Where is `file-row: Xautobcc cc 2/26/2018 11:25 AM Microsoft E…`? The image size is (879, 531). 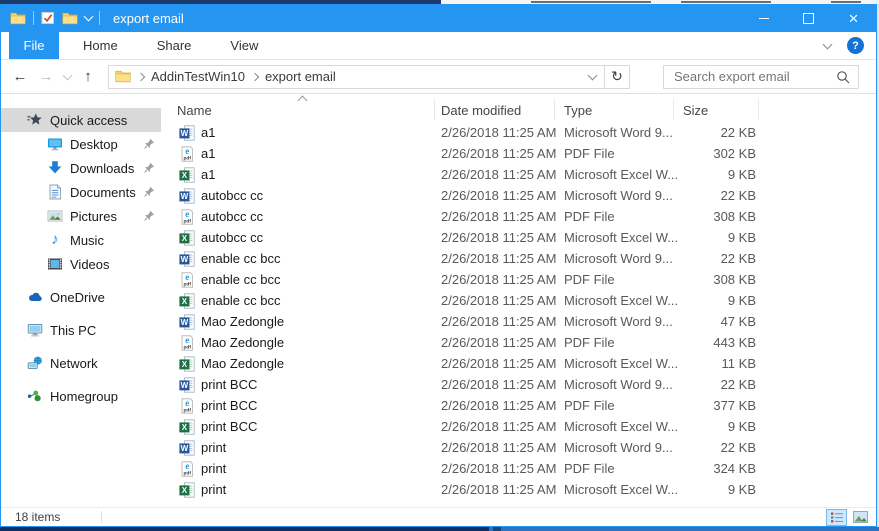 file-row: Xautobcc cc 2/26/2018 11:25 AM Microsoft E… is located at coordinates (518, 238).